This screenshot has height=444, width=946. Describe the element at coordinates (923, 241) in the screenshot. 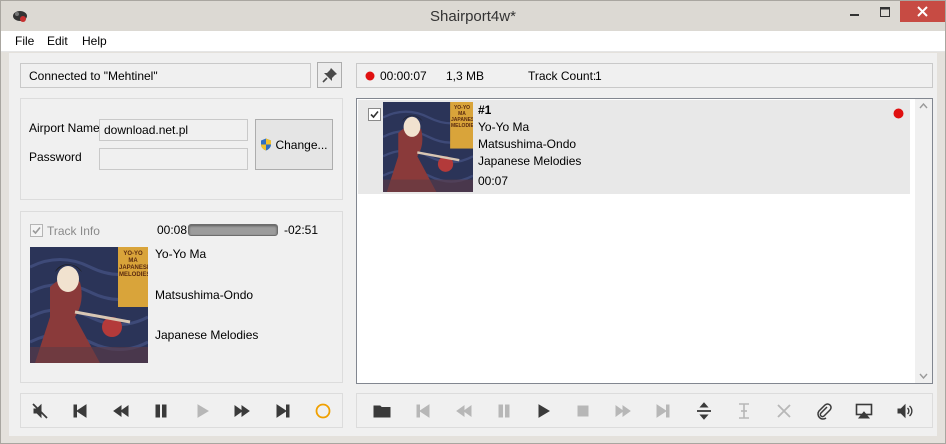

I see `list-scrollbar` at that location.